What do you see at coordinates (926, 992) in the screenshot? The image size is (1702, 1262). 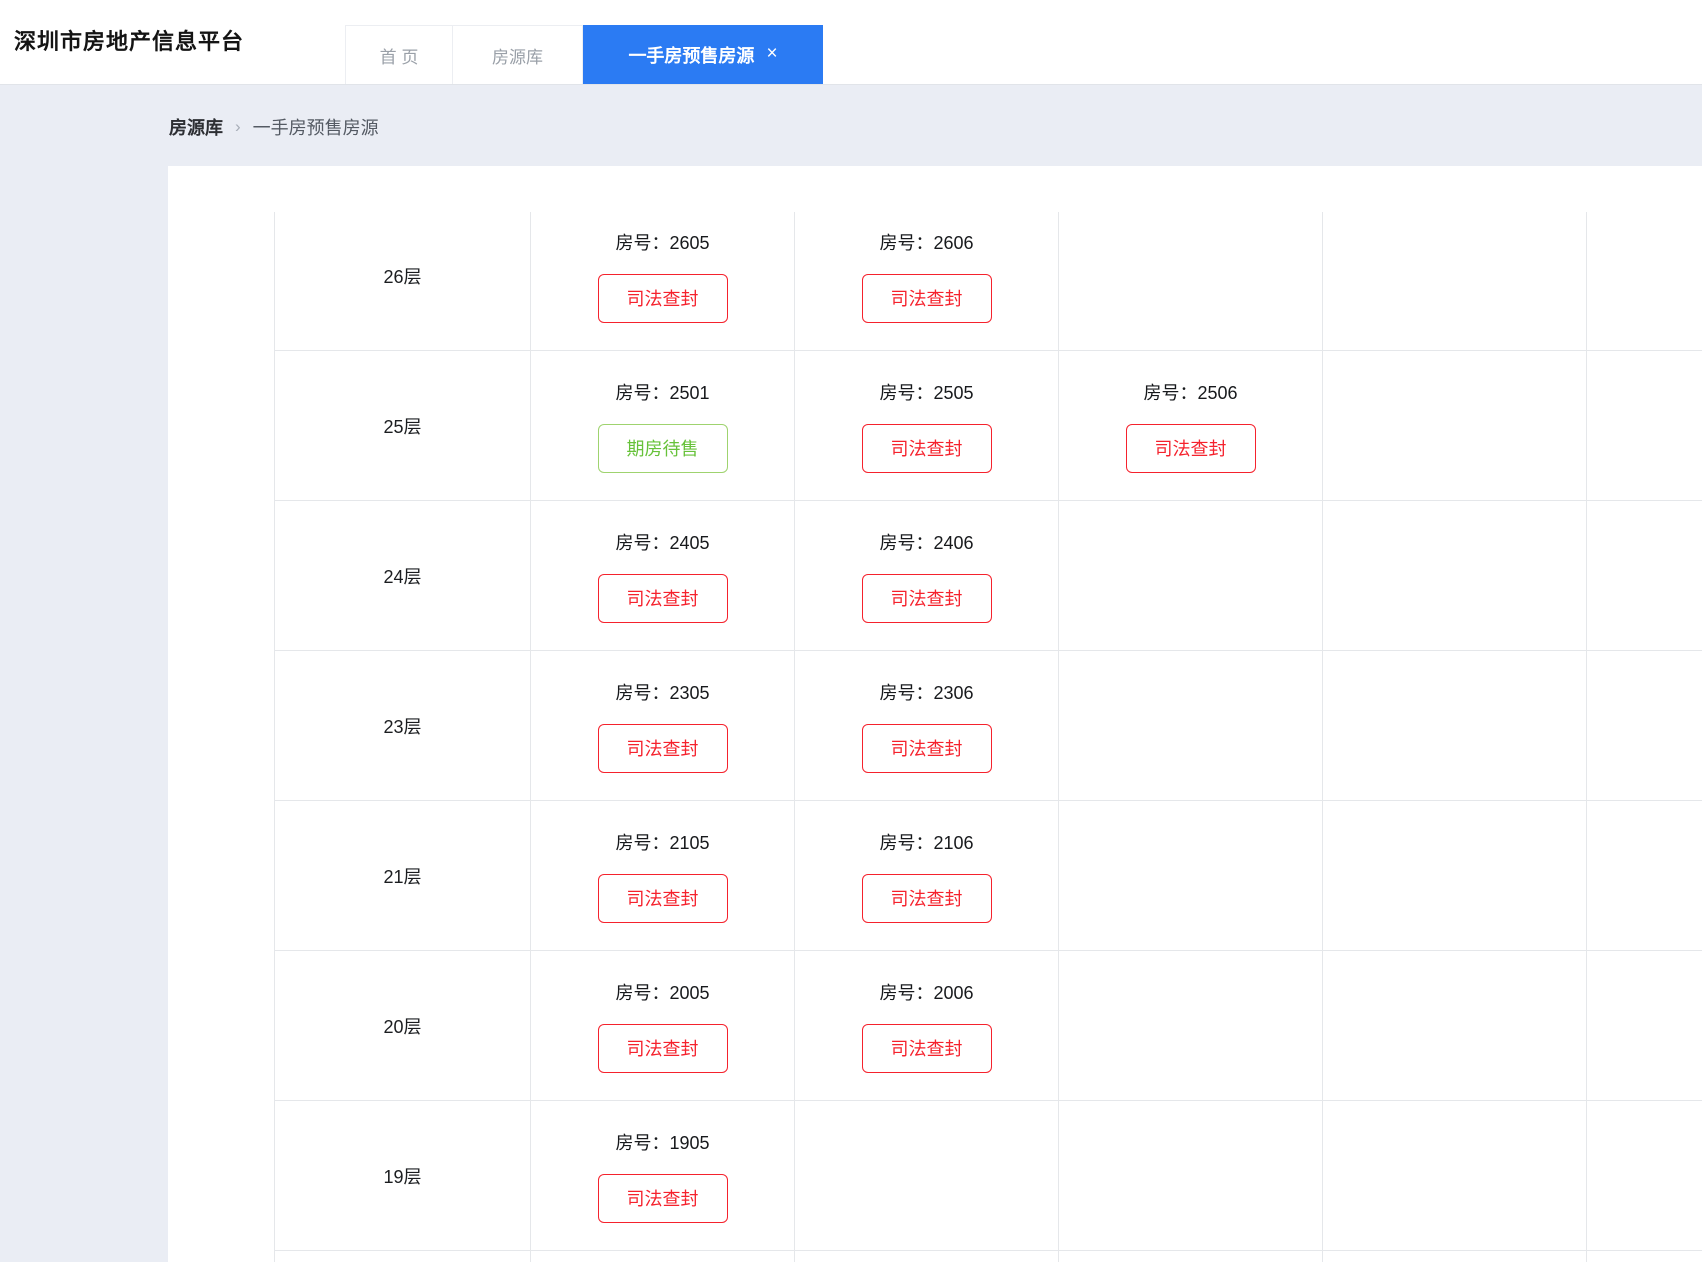 I see `room-number: 房号：2006` at bounding box center [926, 992].